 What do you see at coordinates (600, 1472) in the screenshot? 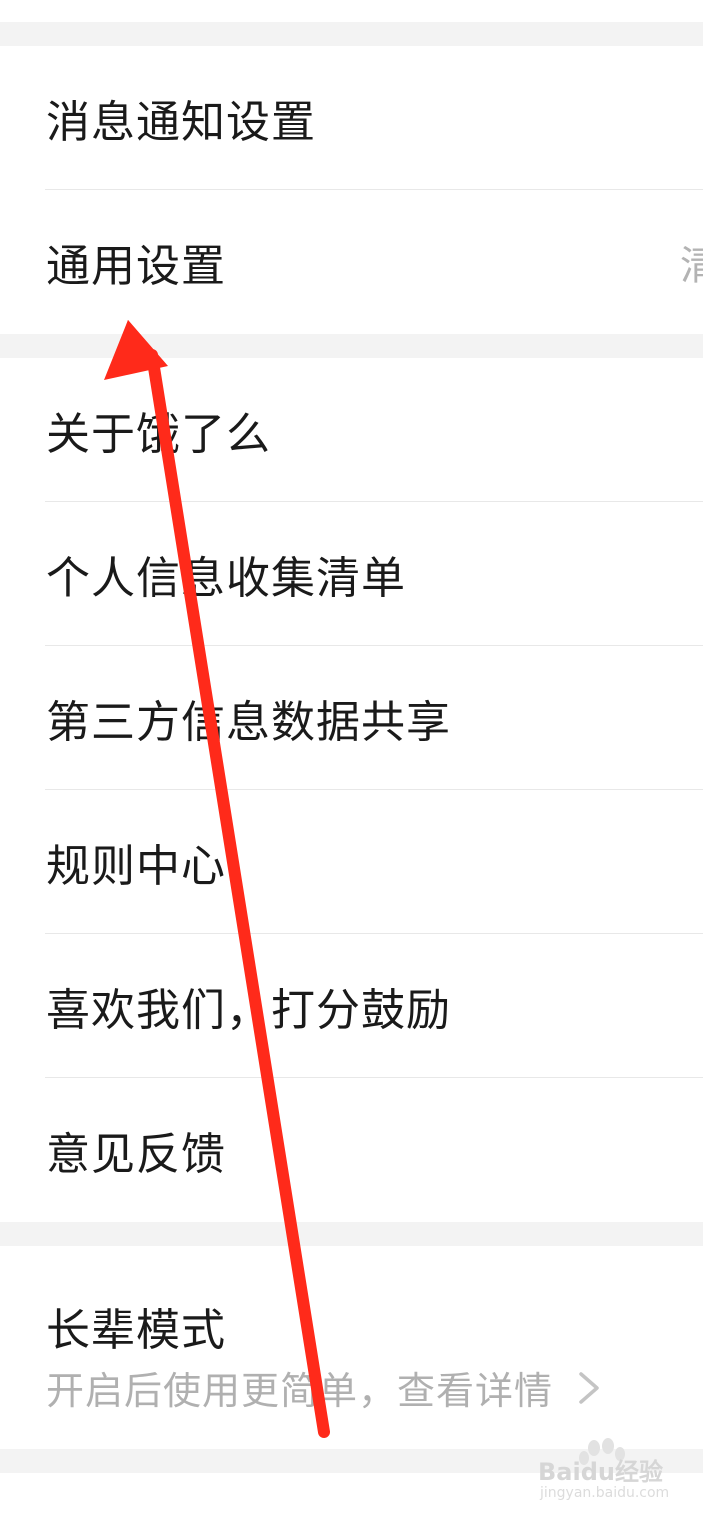
I see `watermark-text: Baidu经验` at bounding box center [600, 1472].